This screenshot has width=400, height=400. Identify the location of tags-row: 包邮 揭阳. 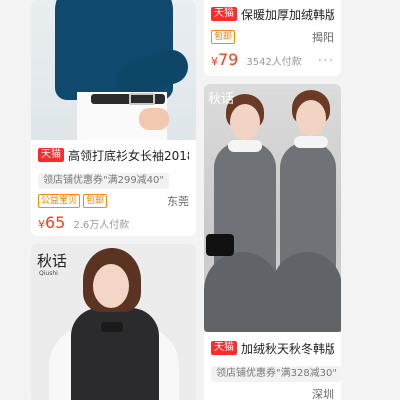
(272, 37).